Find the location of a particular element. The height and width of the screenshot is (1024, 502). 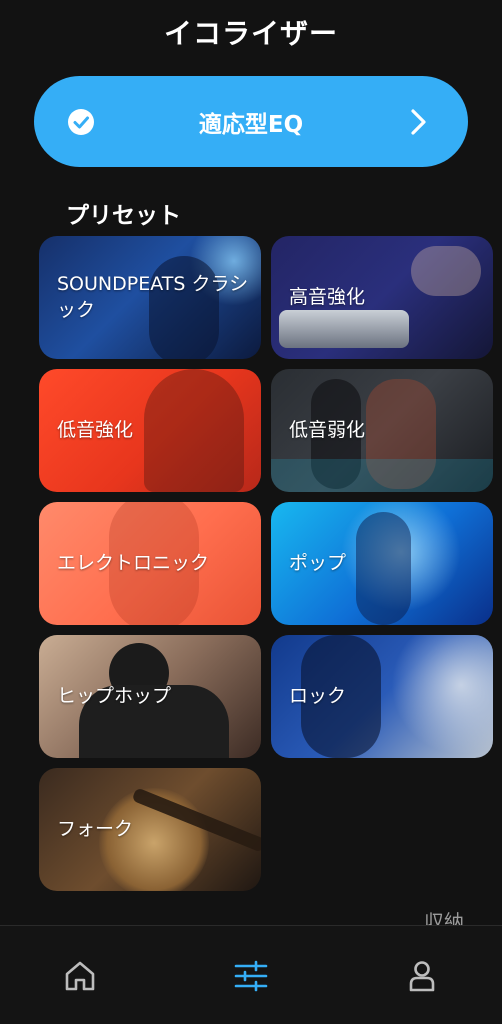

preset-card-pop: ポップ is located at coordinates (382, 563).